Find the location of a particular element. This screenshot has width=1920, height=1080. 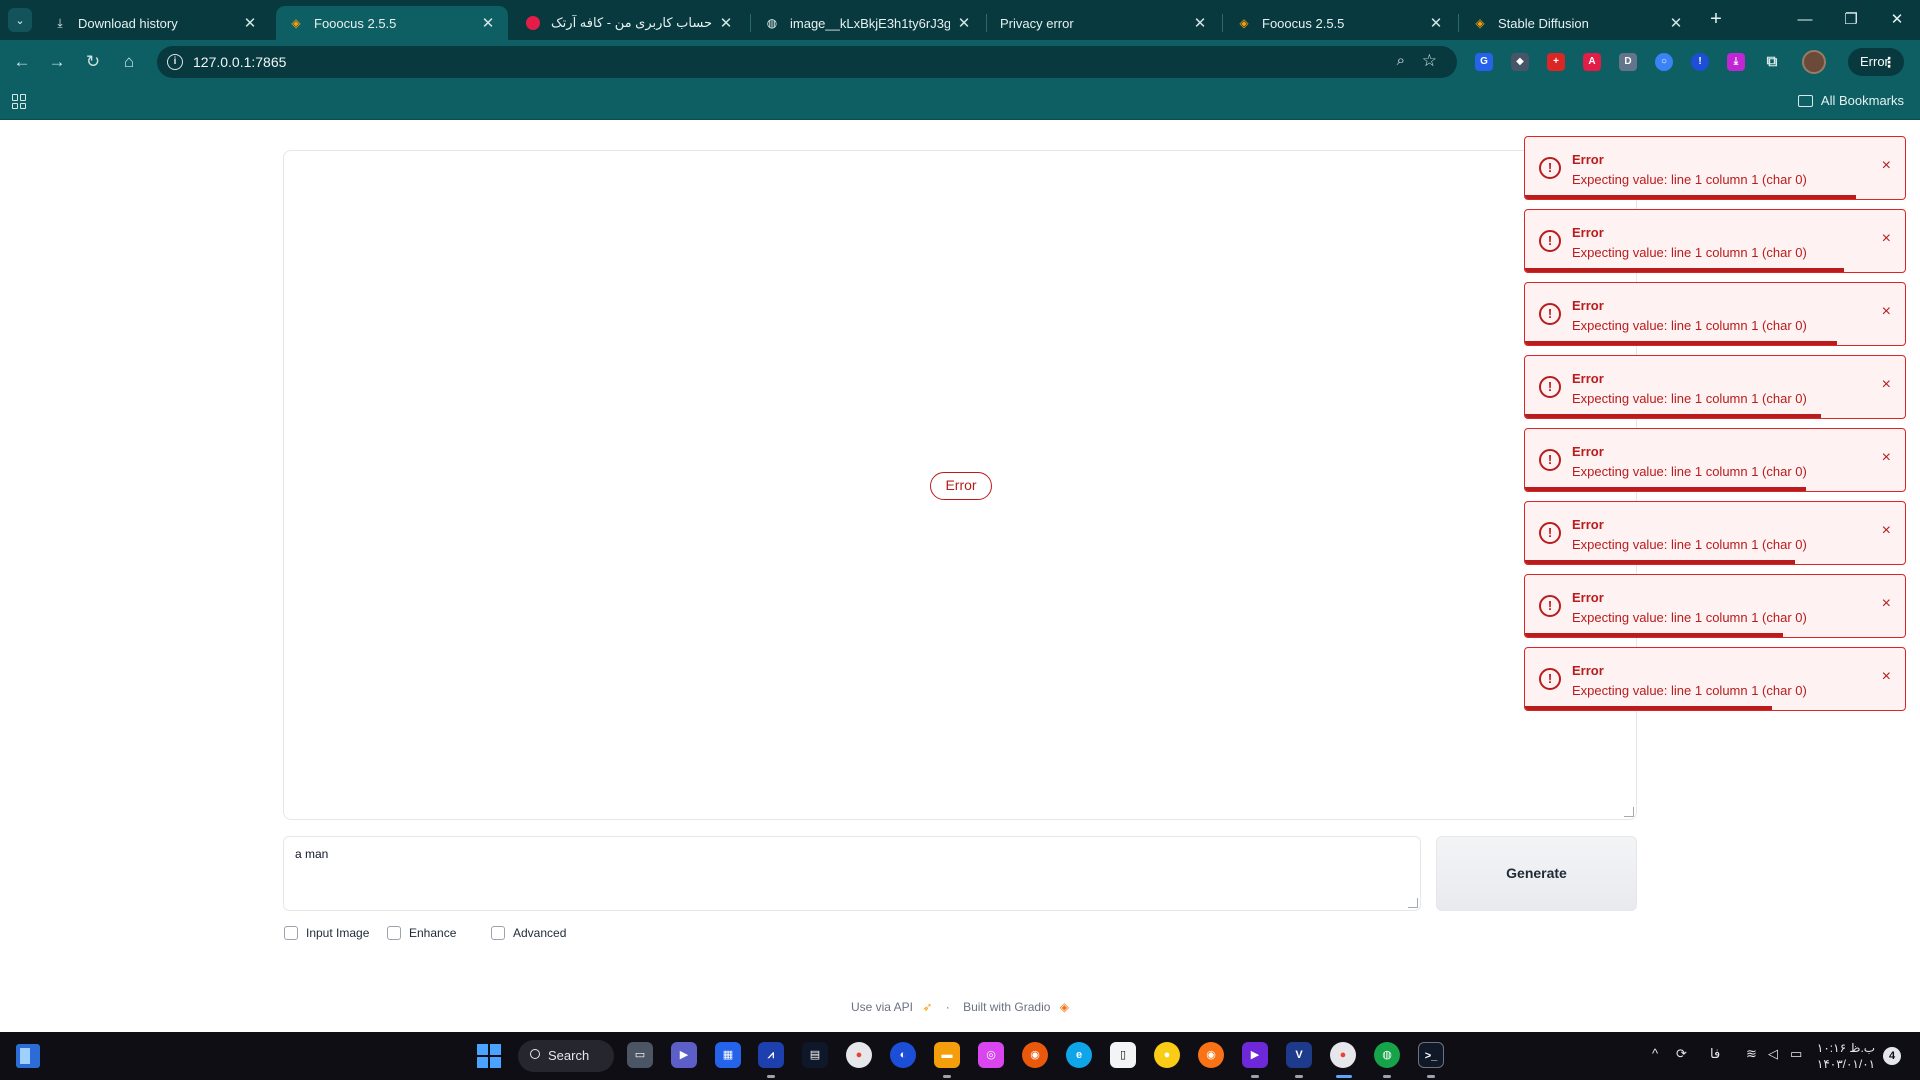

system-clock: ۱۰:۱۶ ب.ظ ۱۴۰۳/۰۱/۰۱ is located at coordinates (1846, 1056).